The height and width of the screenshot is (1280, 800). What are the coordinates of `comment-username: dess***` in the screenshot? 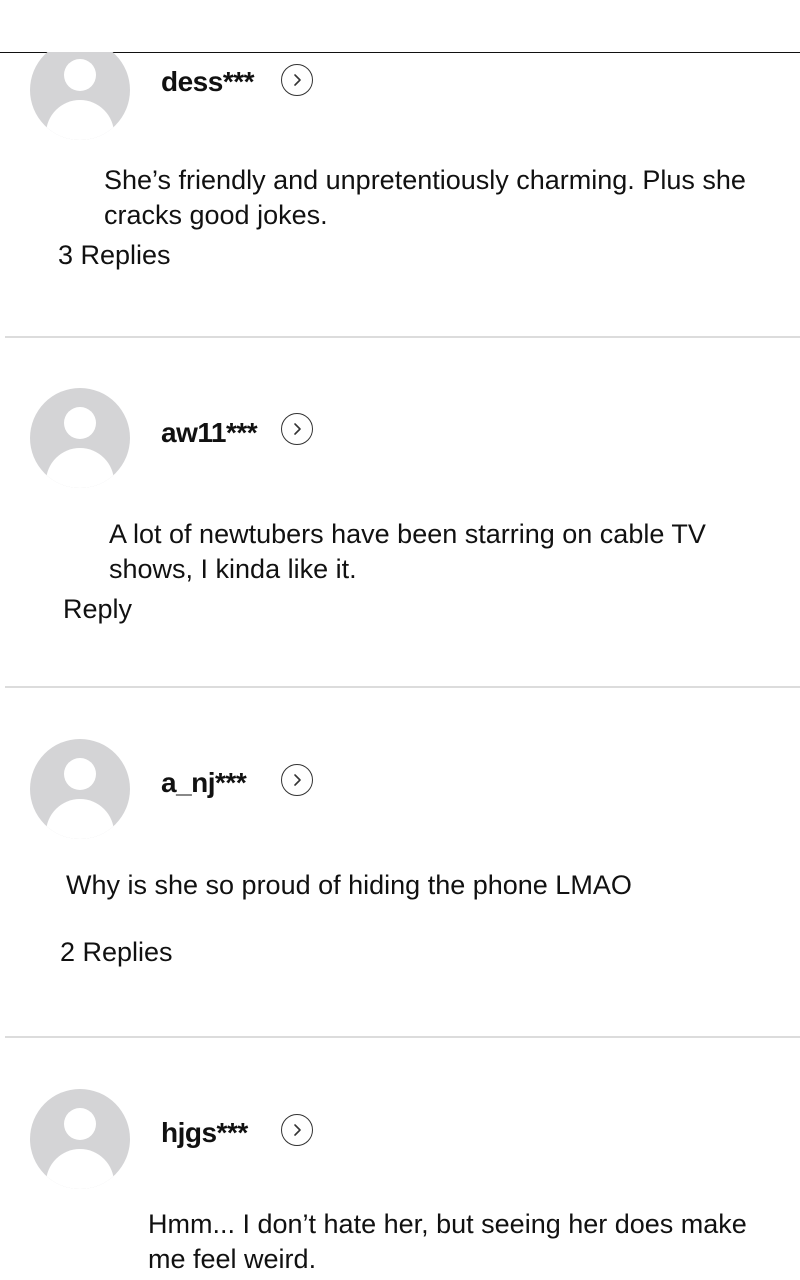 It's located at (208, 82).